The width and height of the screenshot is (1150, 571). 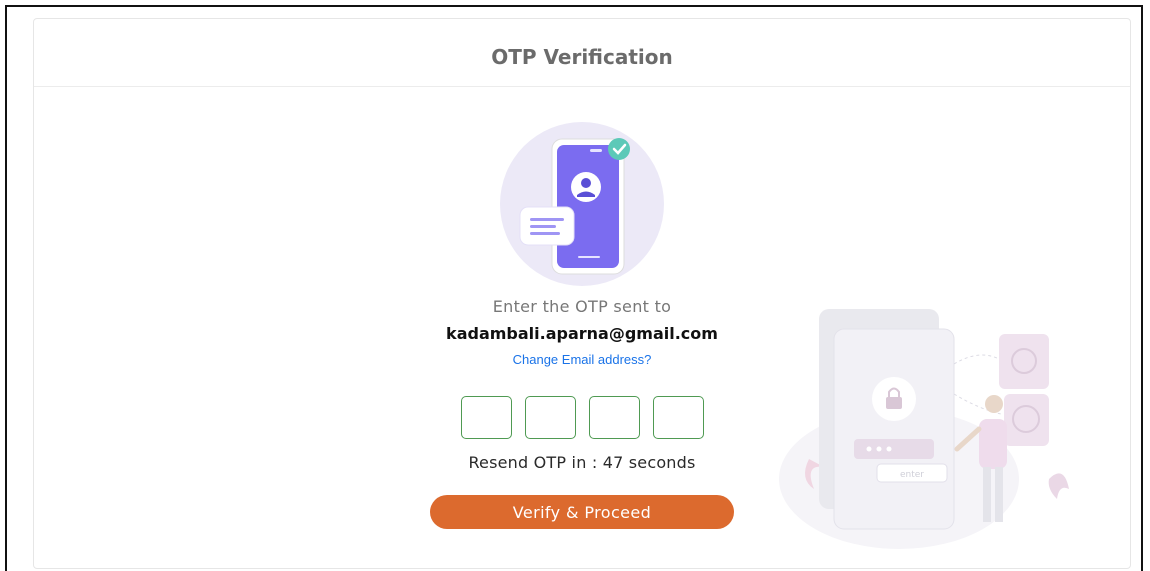 What do you see at coordinates (912, 475) in the screenshot?
I see `enter-field-label: enter` at bounding box center [912, 475].